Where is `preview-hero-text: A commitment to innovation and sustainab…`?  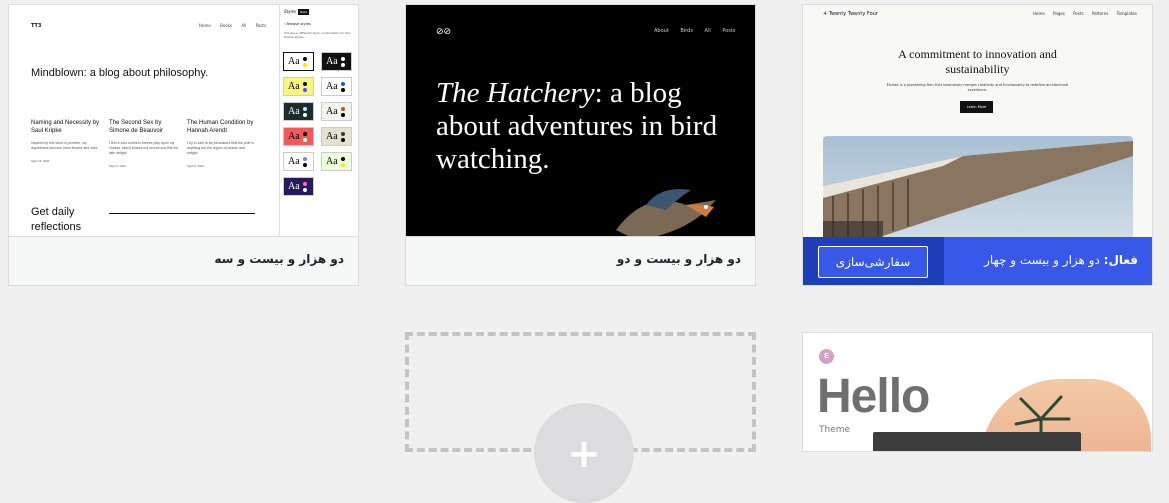
preview-hero-text: A commitment to innovation and sustainab… is located at coordinates (977, 61).